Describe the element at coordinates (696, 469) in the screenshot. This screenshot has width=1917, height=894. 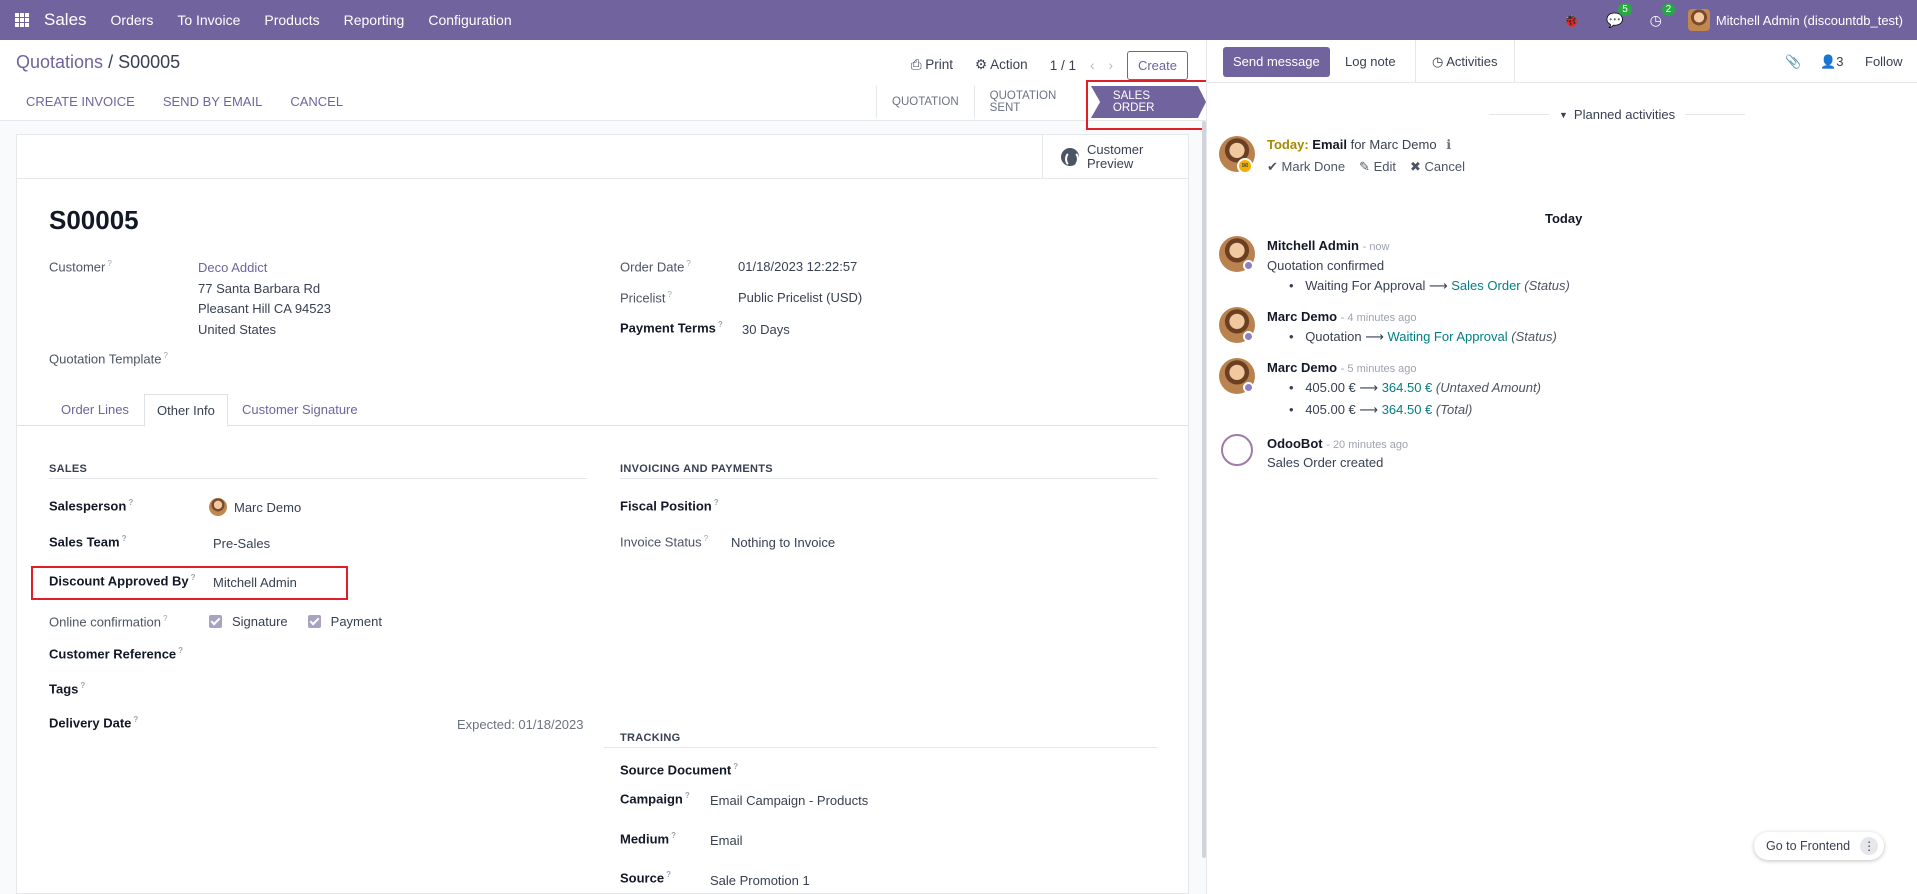
I see `invoicing-section-title: INVOICING AND PAYMENTS` at that location.